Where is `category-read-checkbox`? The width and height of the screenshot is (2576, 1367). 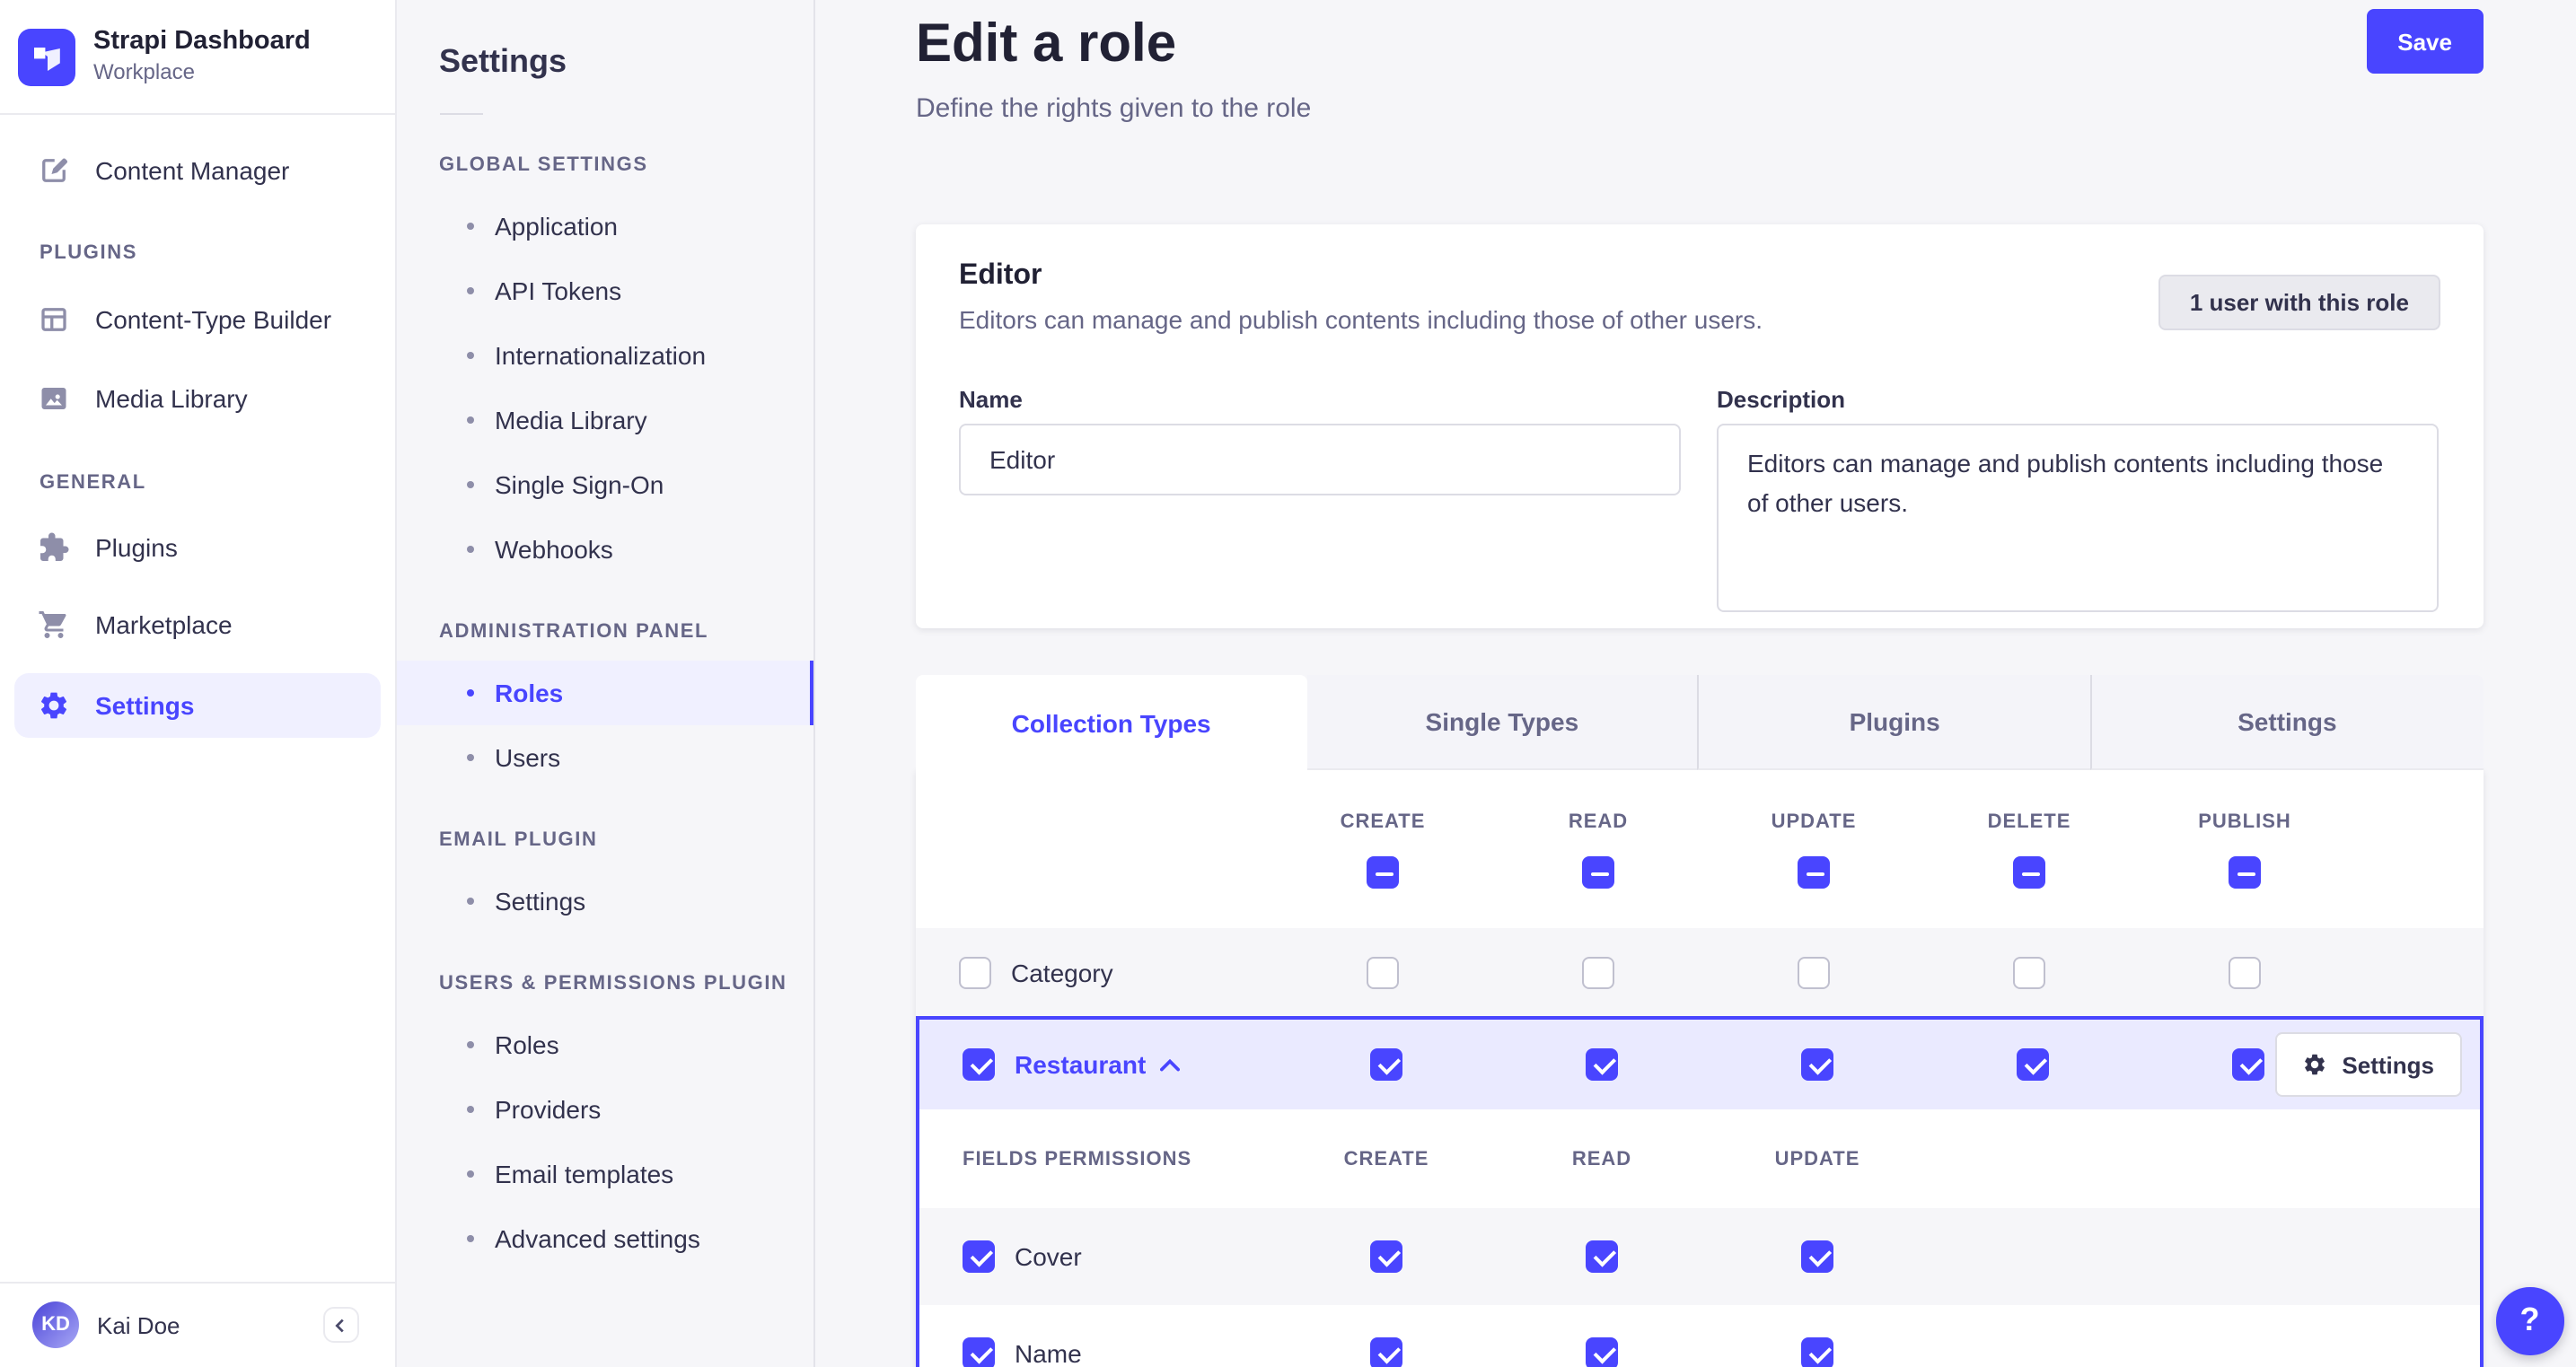
category-read-checkbox is located at coordinates (1598, 972).